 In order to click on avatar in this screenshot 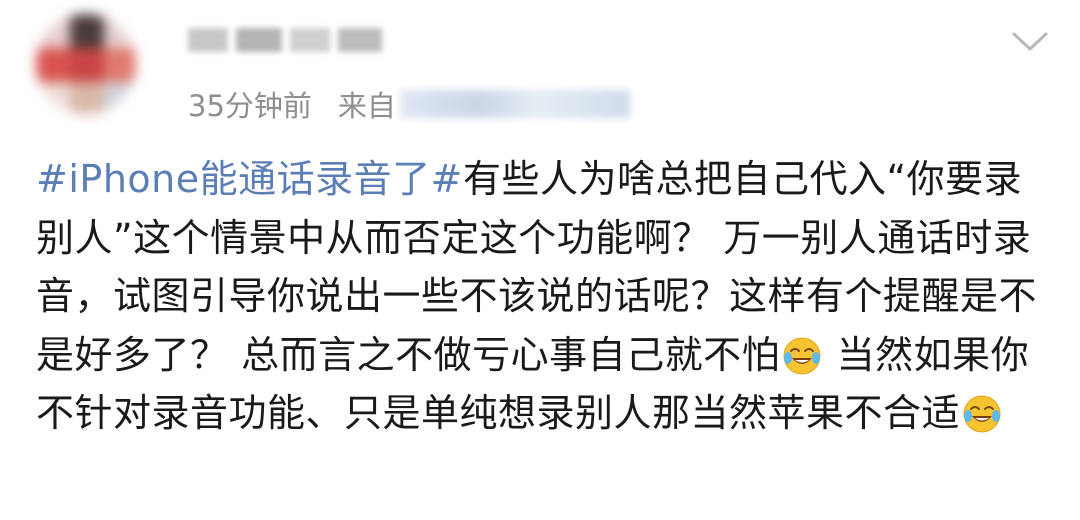, I will do `click(86, 64)`.